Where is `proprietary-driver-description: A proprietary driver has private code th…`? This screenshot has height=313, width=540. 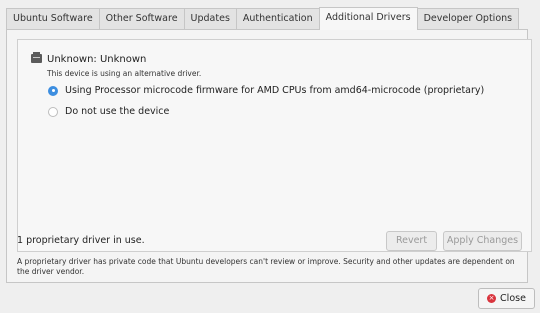 proprietary-driver-description: A proprietary driver has private code th… is located at coordinates (266, 266).